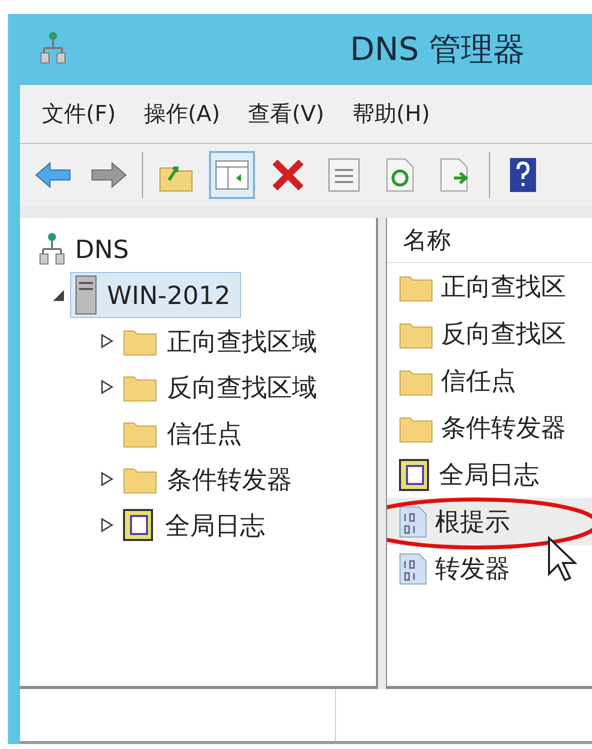 The width and height of the screenshot is (592, 749). I want to click on list-item: 反向查找区, so click(489, 333).